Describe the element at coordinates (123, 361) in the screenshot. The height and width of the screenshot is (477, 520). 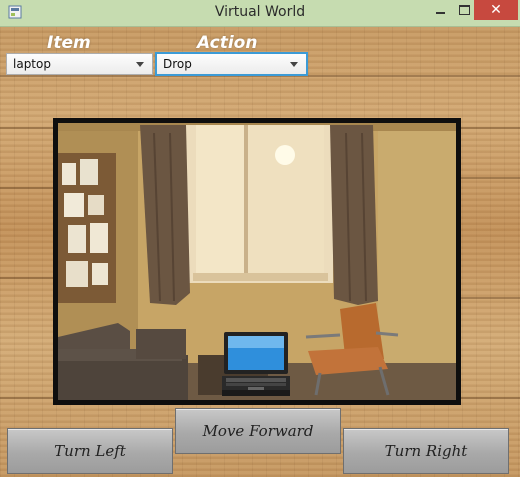
I see `sofa` at that location.